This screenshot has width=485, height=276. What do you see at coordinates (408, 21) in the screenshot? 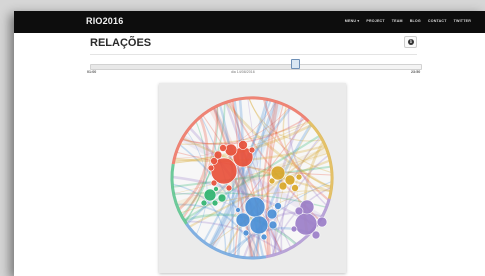
I see `nav-links: MENU ▾ PROJECT TEAM BLOG CONTACT TWITTER` at bounding box center [408, 21].